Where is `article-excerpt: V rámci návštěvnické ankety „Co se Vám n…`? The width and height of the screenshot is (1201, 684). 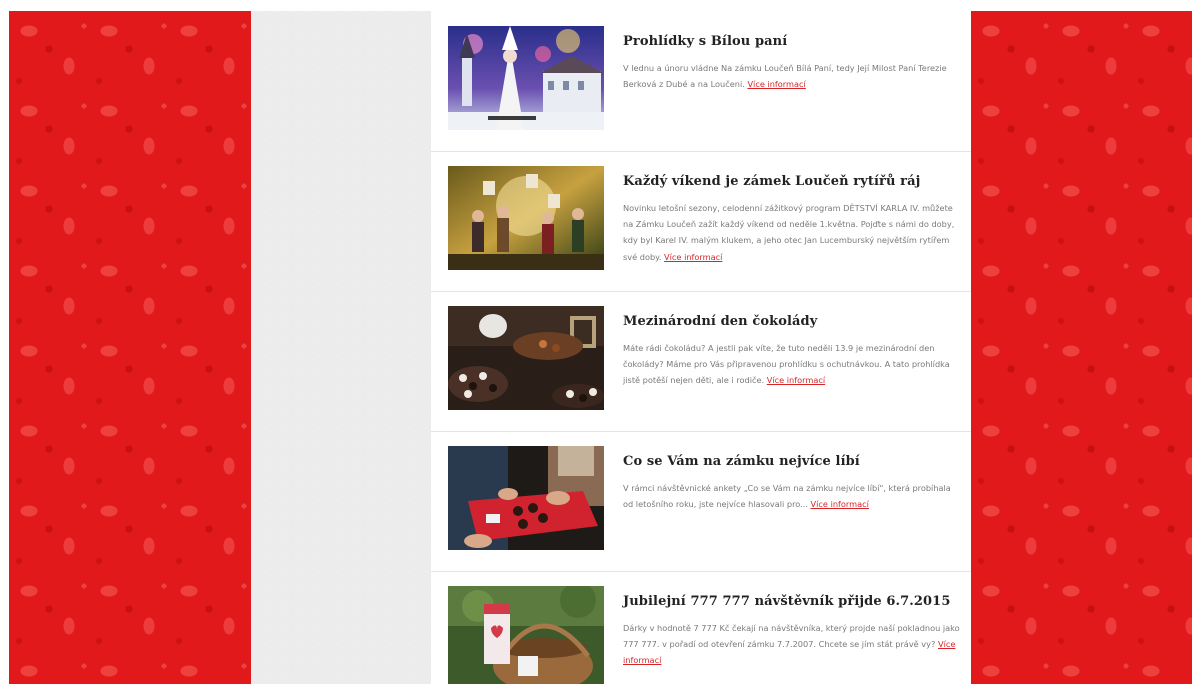
article-excerpt: V rámci návštěvnické ankety „Co se Vám n… is located at coordinates (792, 496).